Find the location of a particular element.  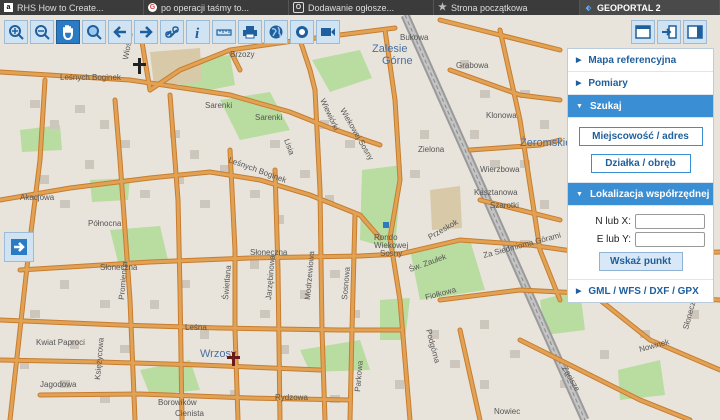

wskaz-punkt-button: Wskaż punkt is located at coordinates (640, 261).